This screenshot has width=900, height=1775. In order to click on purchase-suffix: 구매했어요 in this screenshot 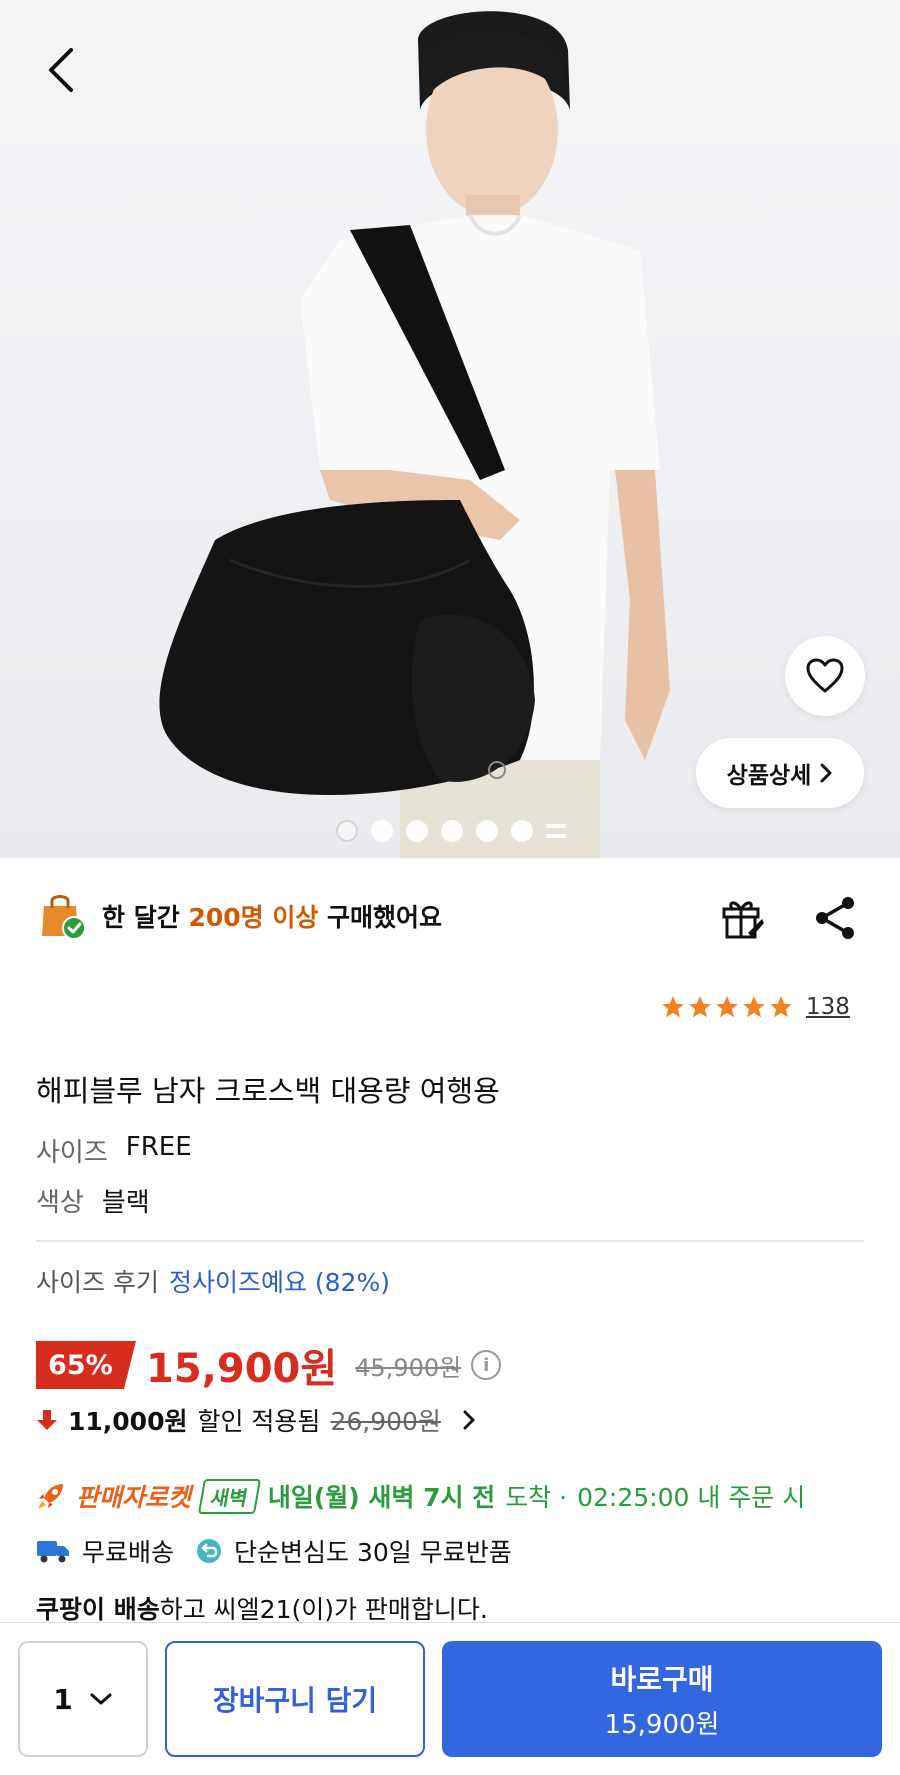, I will do `click(385, 917)`.